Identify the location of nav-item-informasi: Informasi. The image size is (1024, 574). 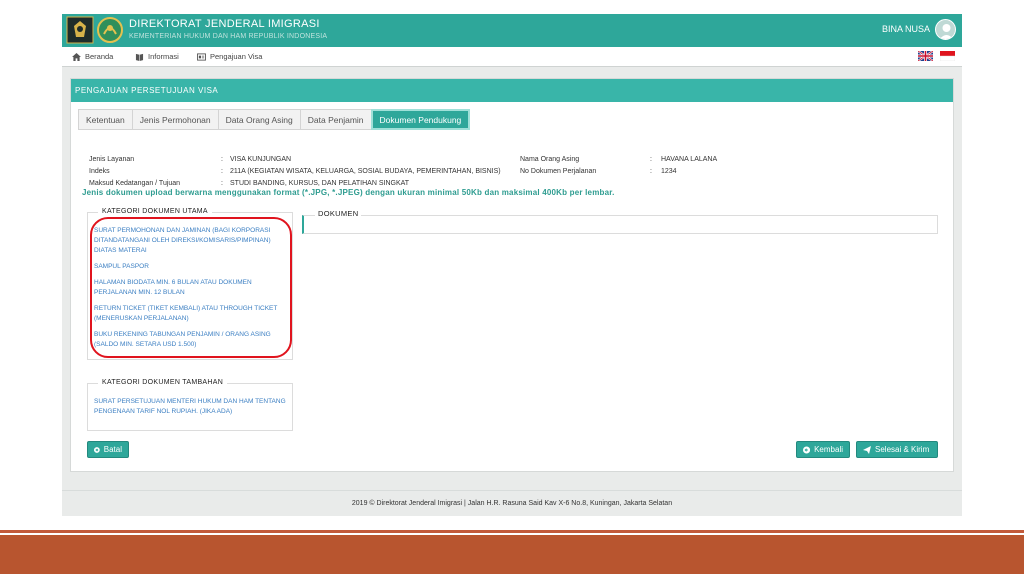
(157, 56).